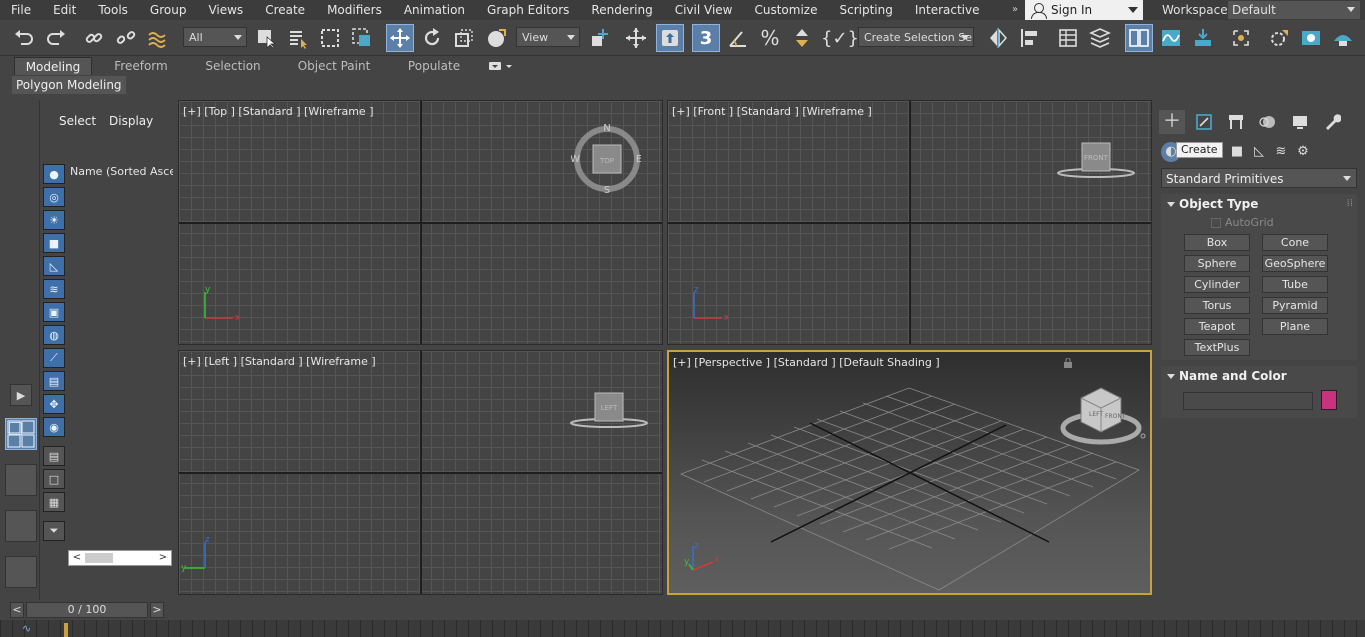 Image resolution: width=1365 pixels, height=637 pixels. What do you see at coordinates (54, 174) in the screenshot?
I see `display-geometry-icon: ●` at bounding box center [54, 174].